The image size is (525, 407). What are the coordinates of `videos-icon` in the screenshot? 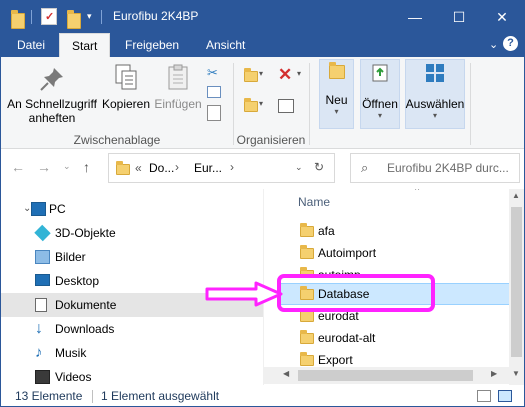 It's located at (42, 377).